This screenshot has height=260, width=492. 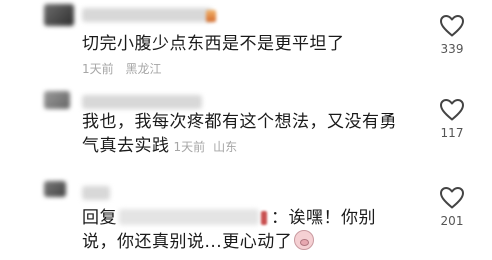 I want to click on comment-location: 黑龙江, so click(x=143, y=69).